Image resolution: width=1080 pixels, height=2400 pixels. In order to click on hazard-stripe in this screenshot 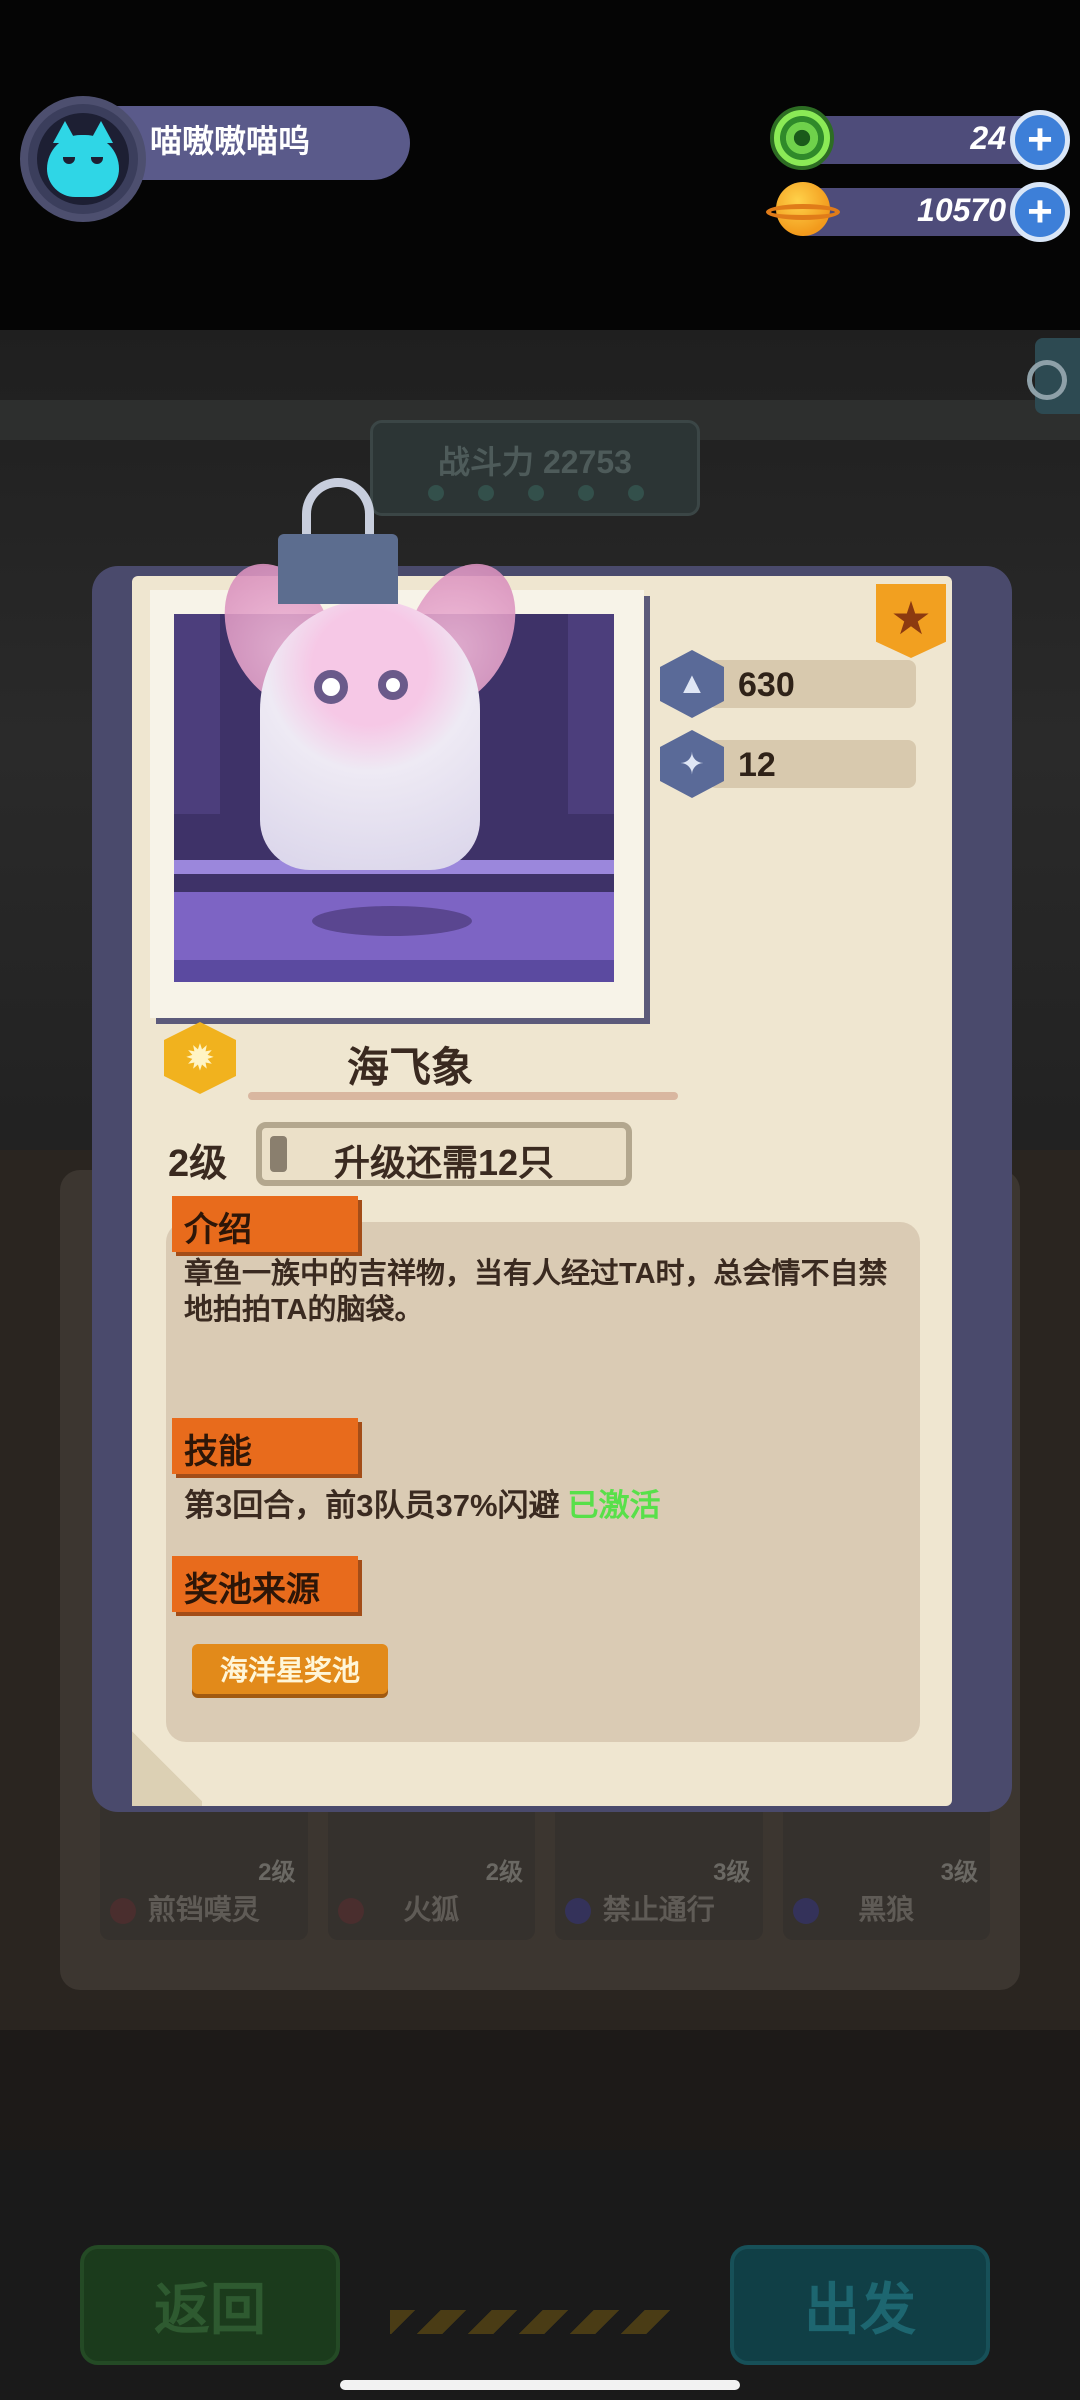, I will do `click(530, 2322)`.